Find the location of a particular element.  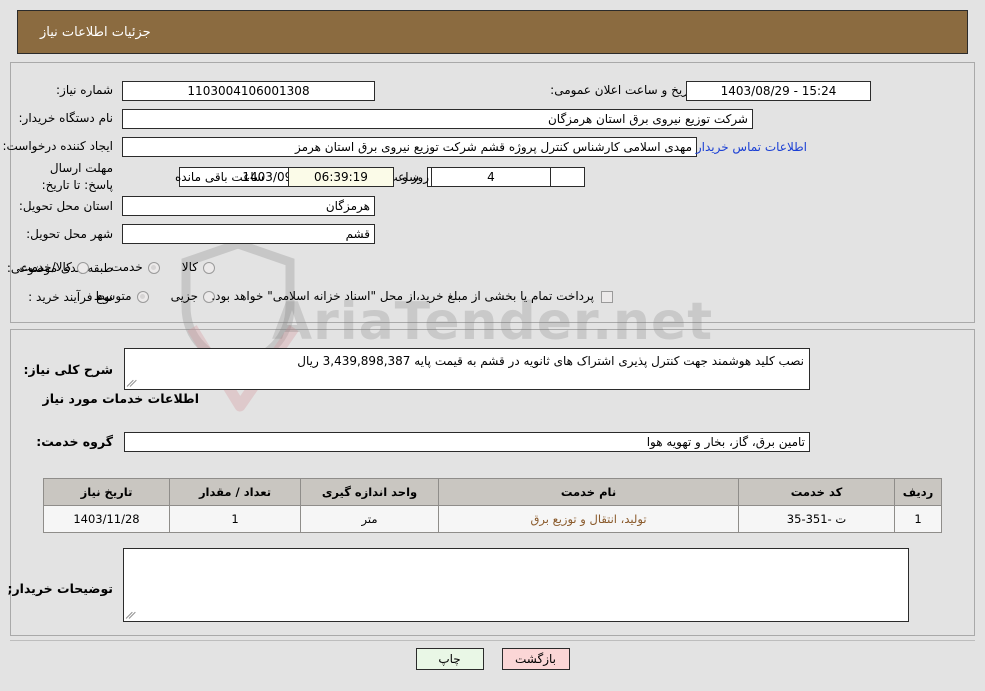

need-number-label: شماره نیاز: is located at coordinates (84, 90).